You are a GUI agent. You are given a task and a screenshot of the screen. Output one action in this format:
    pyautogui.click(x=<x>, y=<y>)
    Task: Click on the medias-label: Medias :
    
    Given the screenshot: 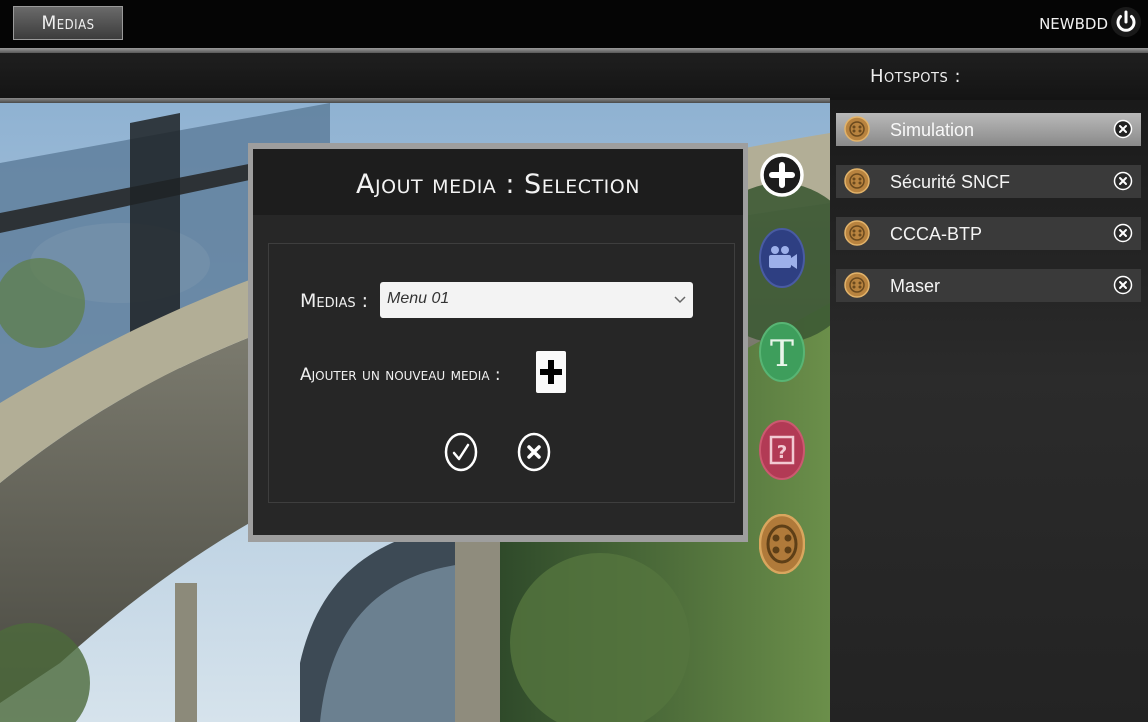 What is the action you would take?
    pyautogui.click(x=334, y=301)
    